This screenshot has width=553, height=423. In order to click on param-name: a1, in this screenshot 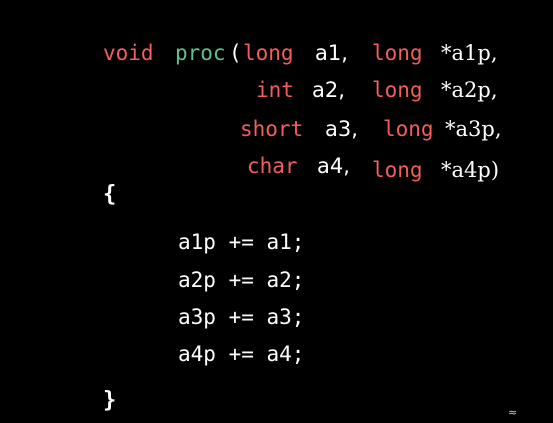, I will do `click(331, 53)`.